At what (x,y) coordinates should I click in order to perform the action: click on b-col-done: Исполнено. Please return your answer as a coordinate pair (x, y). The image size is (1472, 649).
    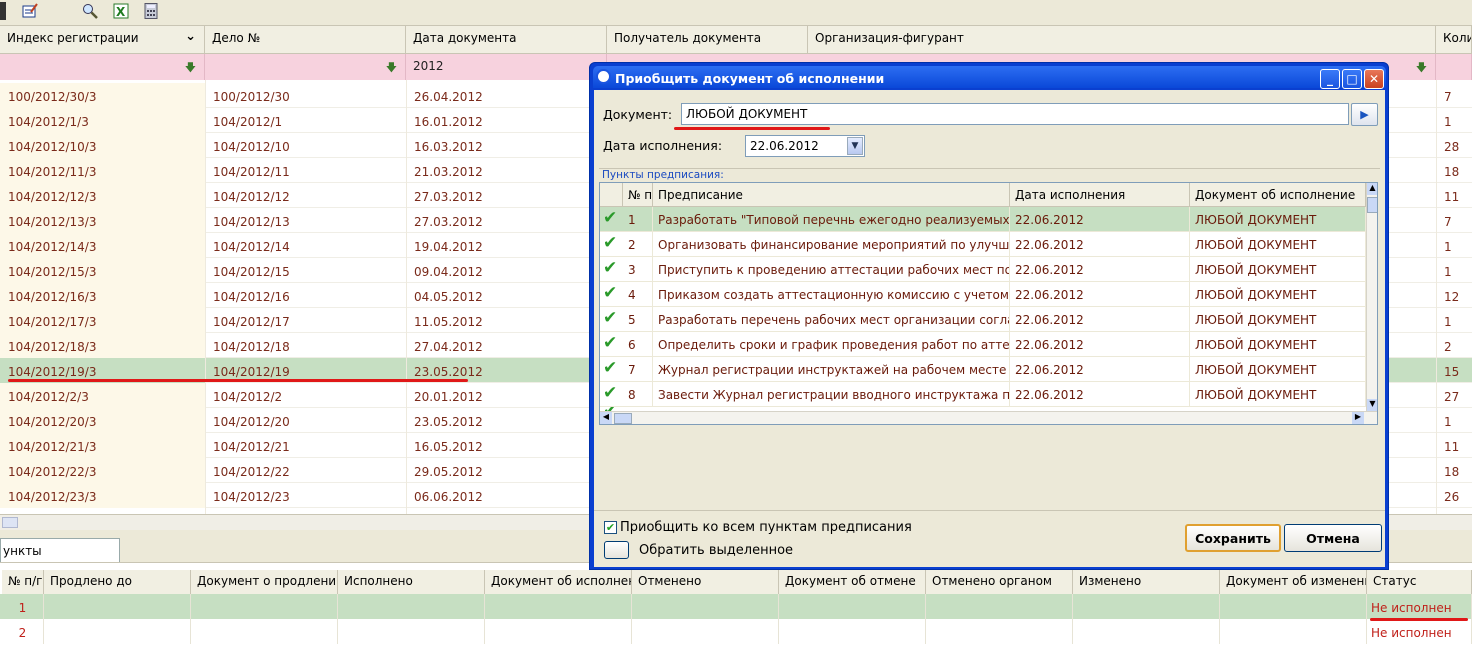
    Looking at the image, I should click on (411, 582).